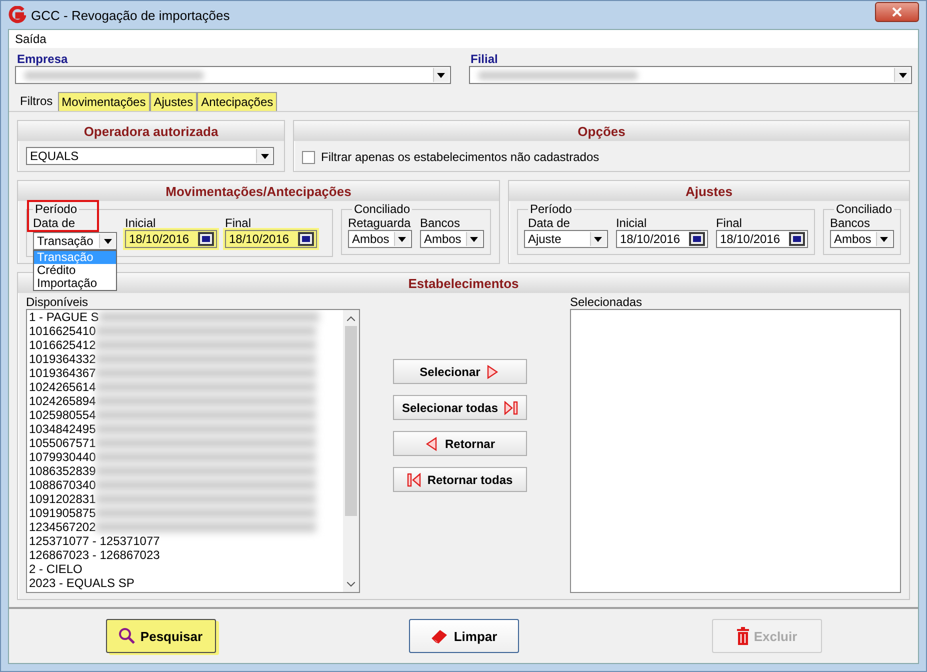  What do you see at coordinates (460, 407) in the screenshot?
I see `transfer-button: Selecionar todas` at bounding box center [460, 407].